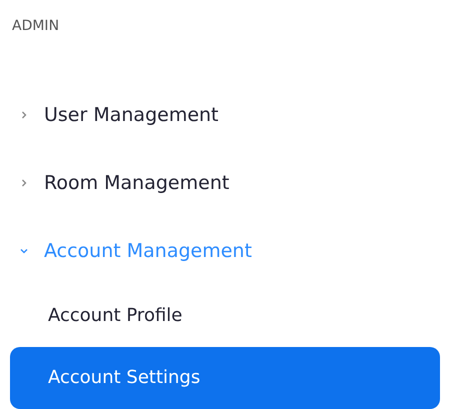  What do you see at coordinates (225, 315) in the screenshot?
I see `sub-nav-item: Account Profile` at bounding box center [225, 315].